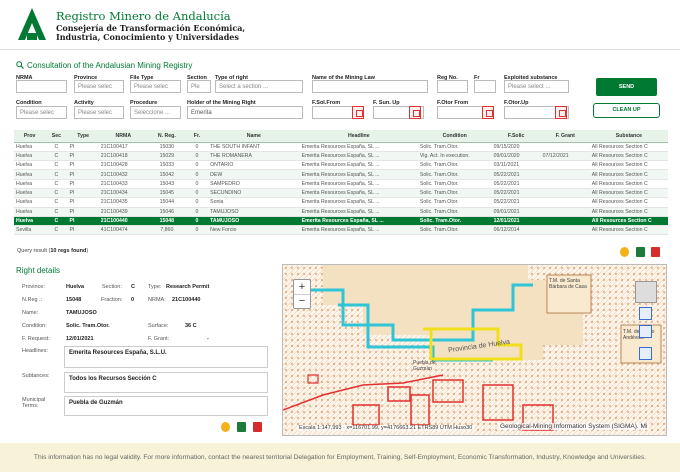 The image size is (680, 472). Describe the element at coordinates (123, 165) in the screenshot. I see `table-cell: 21C100428` at that location.